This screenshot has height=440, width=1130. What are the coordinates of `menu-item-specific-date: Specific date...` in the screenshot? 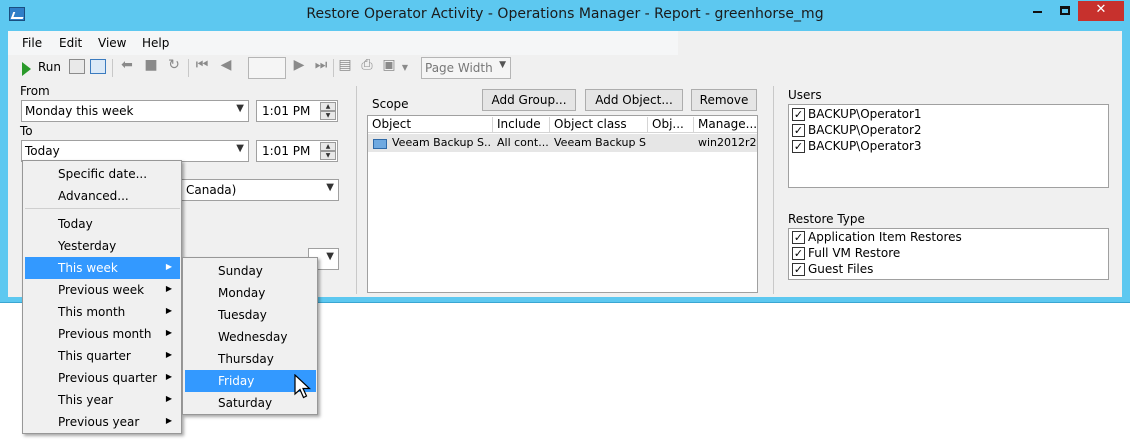 It's located at (102, 174).